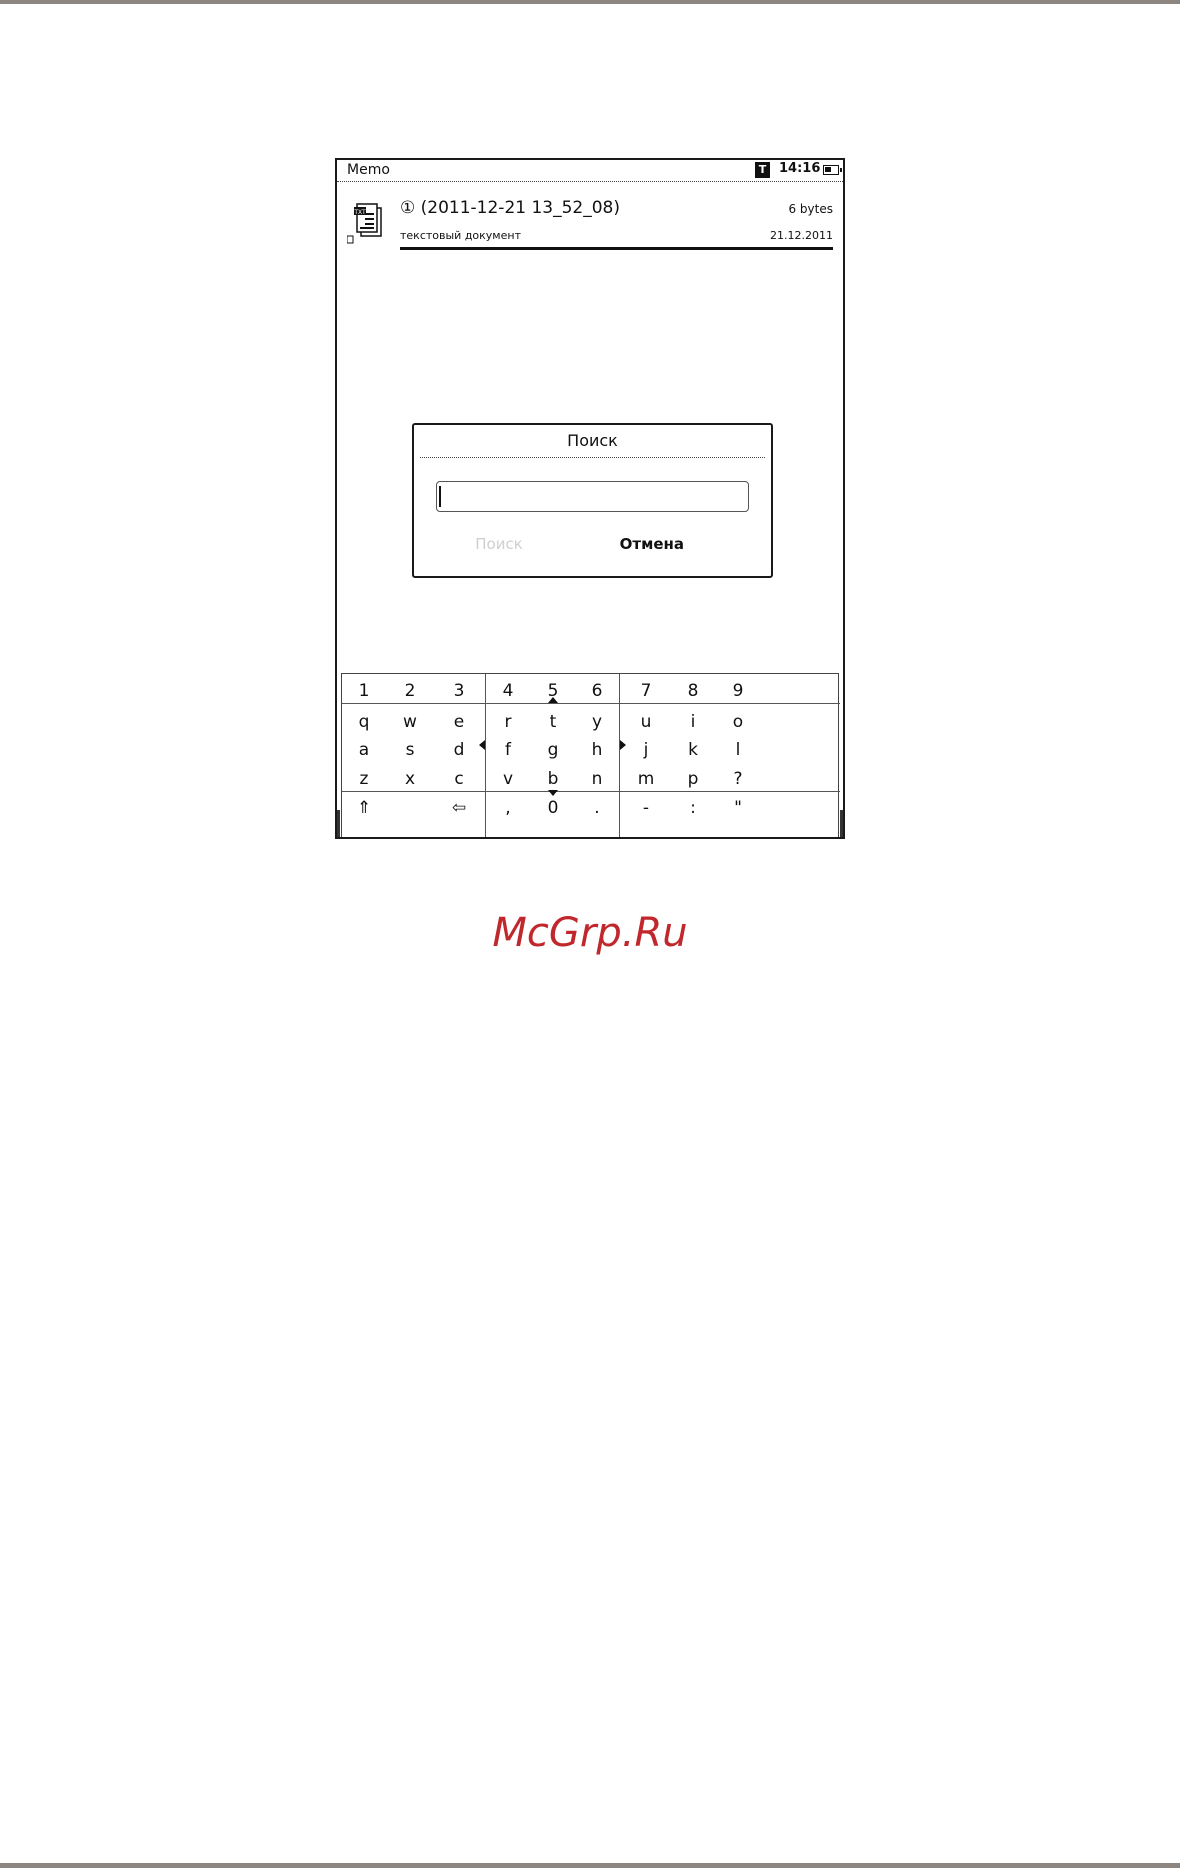  I want to click on file-date: 21.12.2011, so click(801, 235).